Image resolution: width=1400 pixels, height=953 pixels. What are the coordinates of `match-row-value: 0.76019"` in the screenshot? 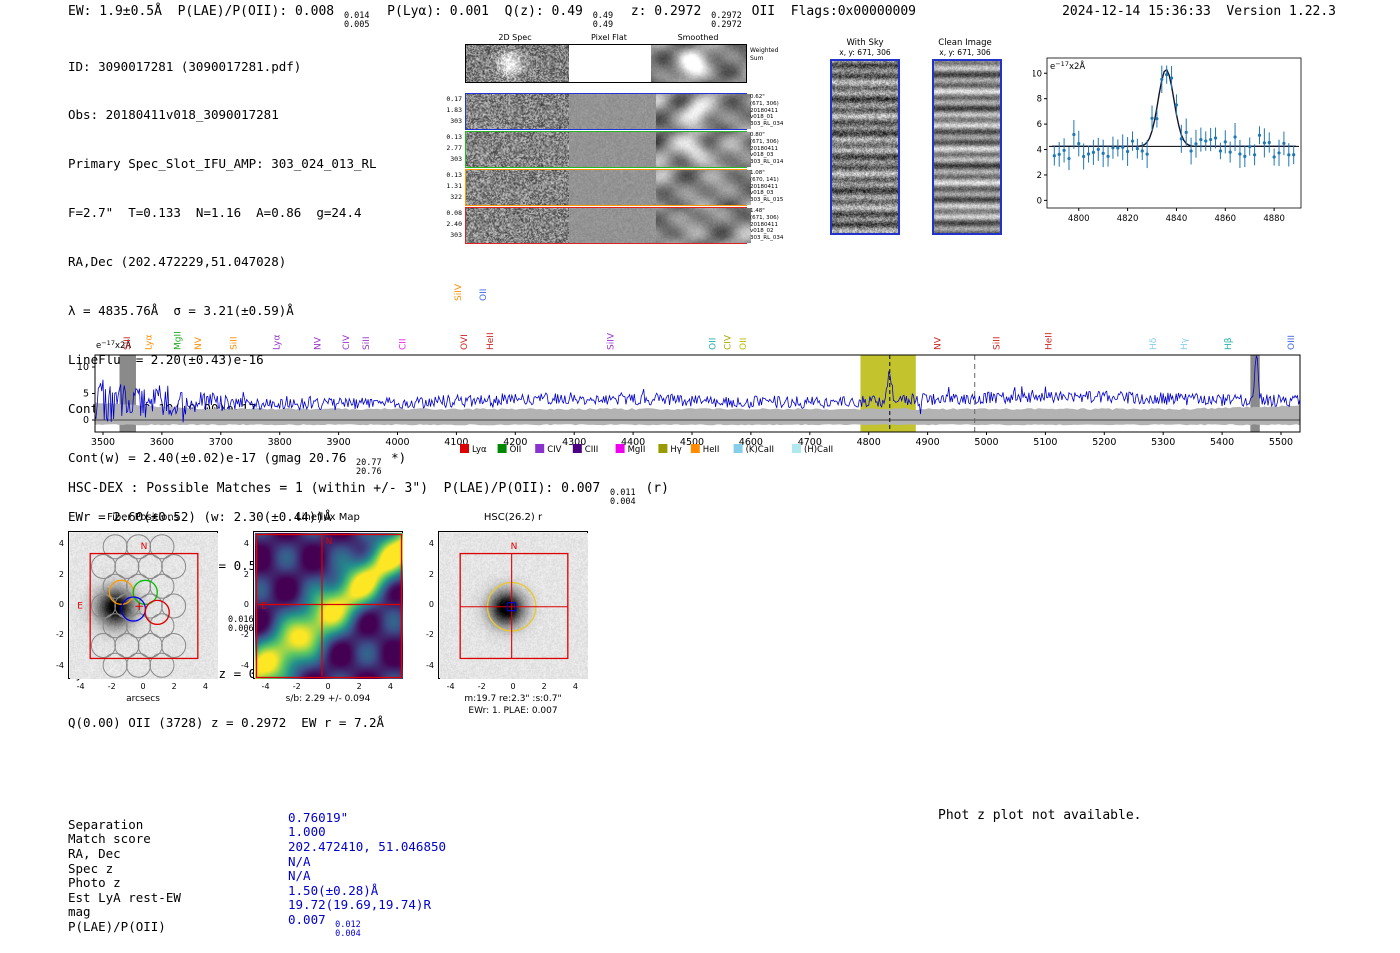 It's located at (318, 817).